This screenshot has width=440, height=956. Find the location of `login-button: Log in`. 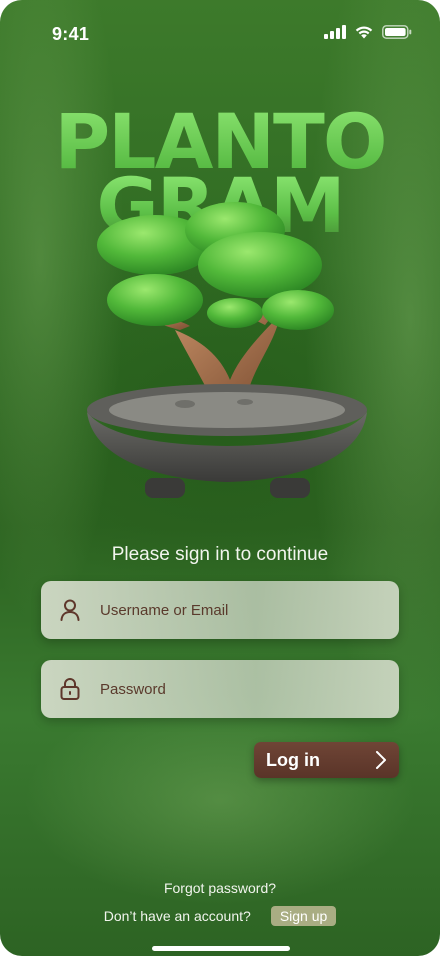

login-button: Log in is located at coordinates (326, 760).